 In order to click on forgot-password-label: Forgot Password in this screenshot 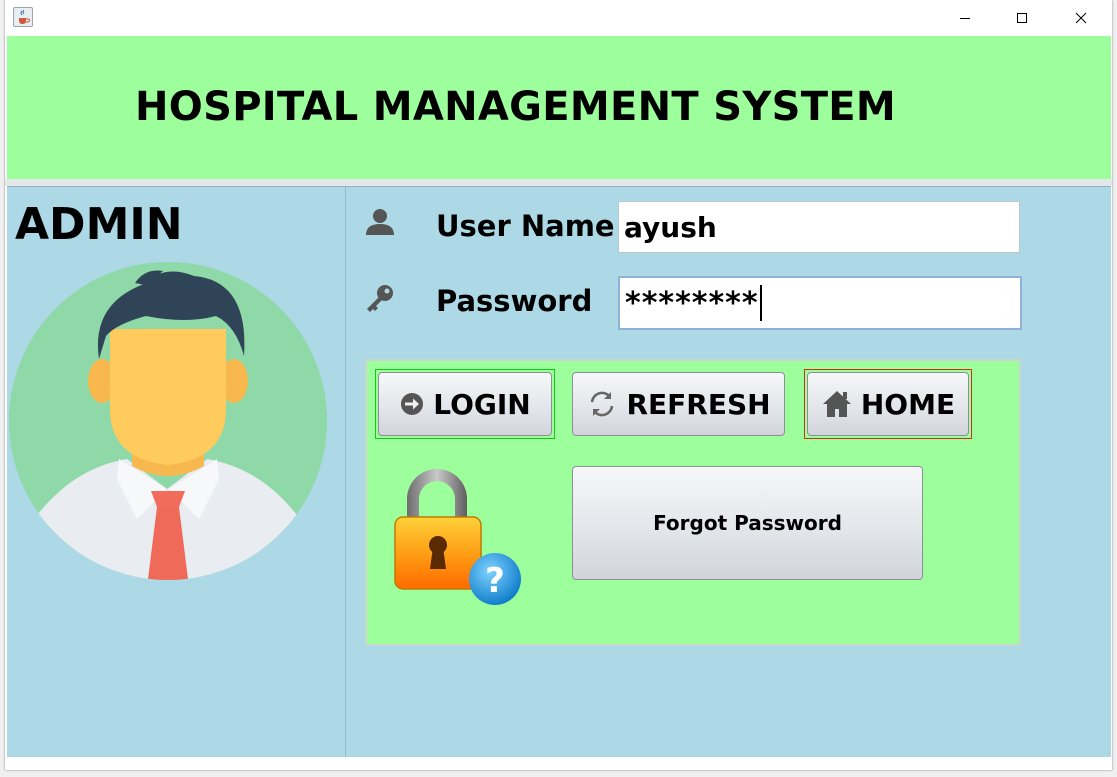, I will do `click(747, 523)`.